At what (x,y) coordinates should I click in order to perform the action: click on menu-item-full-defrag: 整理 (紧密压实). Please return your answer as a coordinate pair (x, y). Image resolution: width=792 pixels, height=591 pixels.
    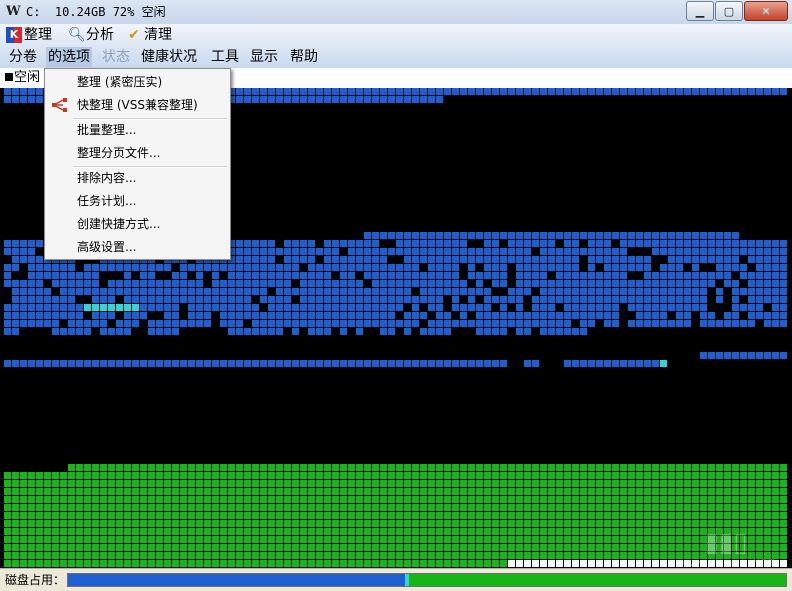
    Looking at the image, I should click on (137, 82).